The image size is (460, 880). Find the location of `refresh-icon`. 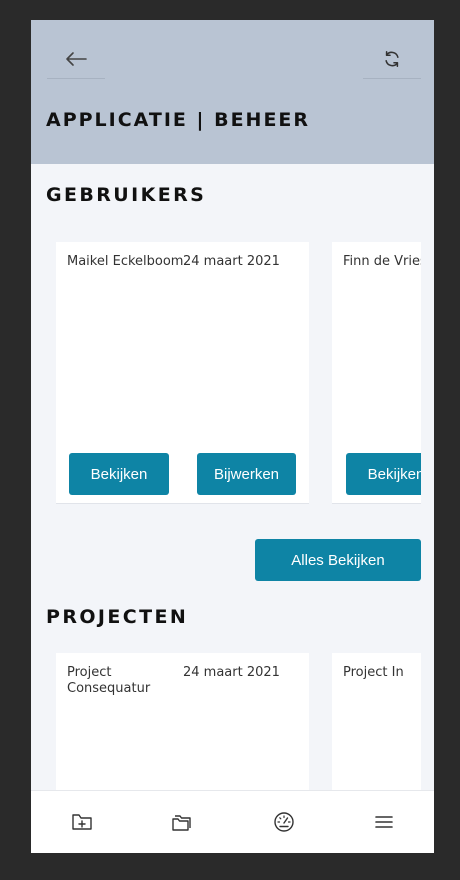

refresh-icon is located at coordinates (392, 59).